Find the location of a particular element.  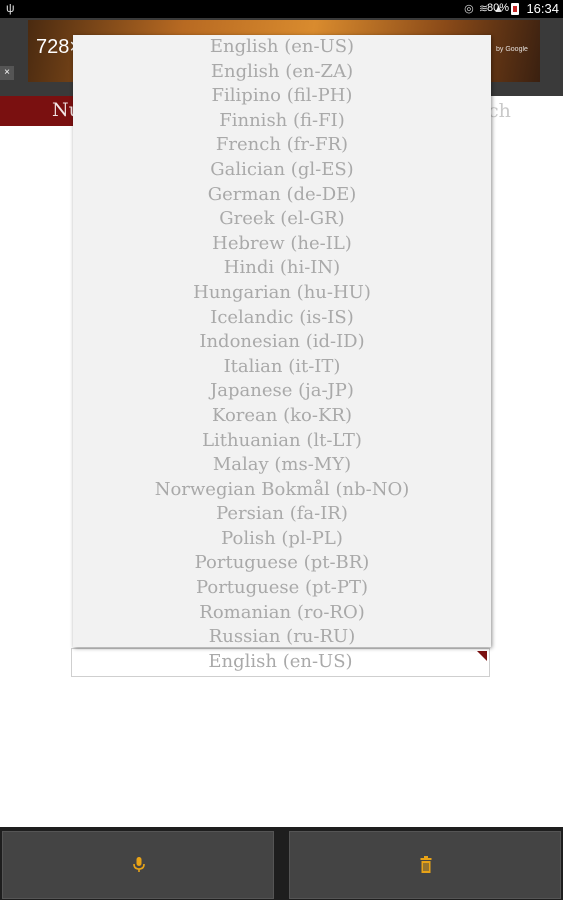

ad-close-button: × is located at coordinates (7, 73).